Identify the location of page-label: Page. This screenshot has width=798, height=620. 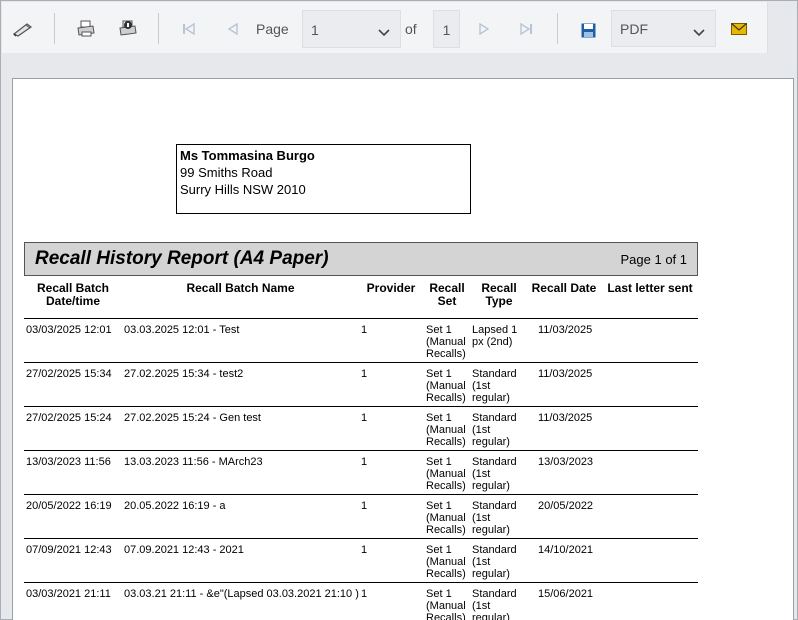
(272, 29).